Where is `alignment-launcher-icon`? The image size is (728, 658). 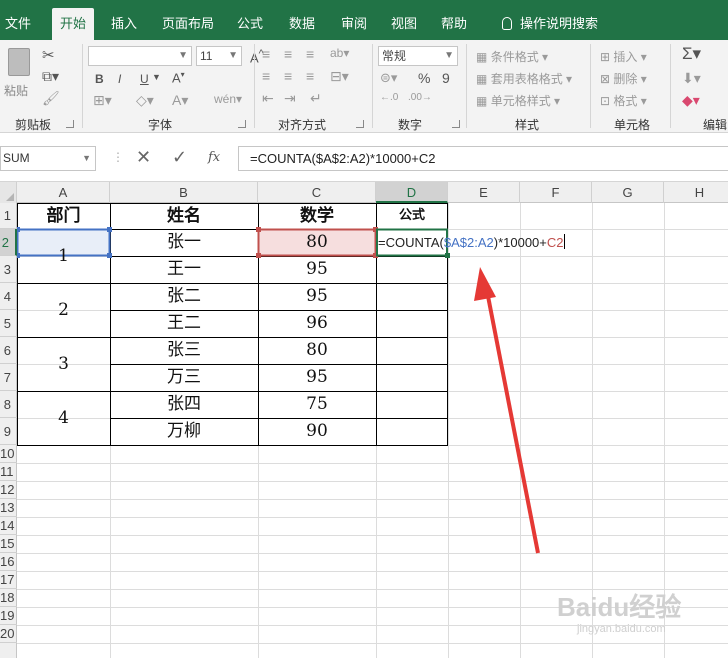
alignment-launcher-icon is located at coordinates (360, 124).